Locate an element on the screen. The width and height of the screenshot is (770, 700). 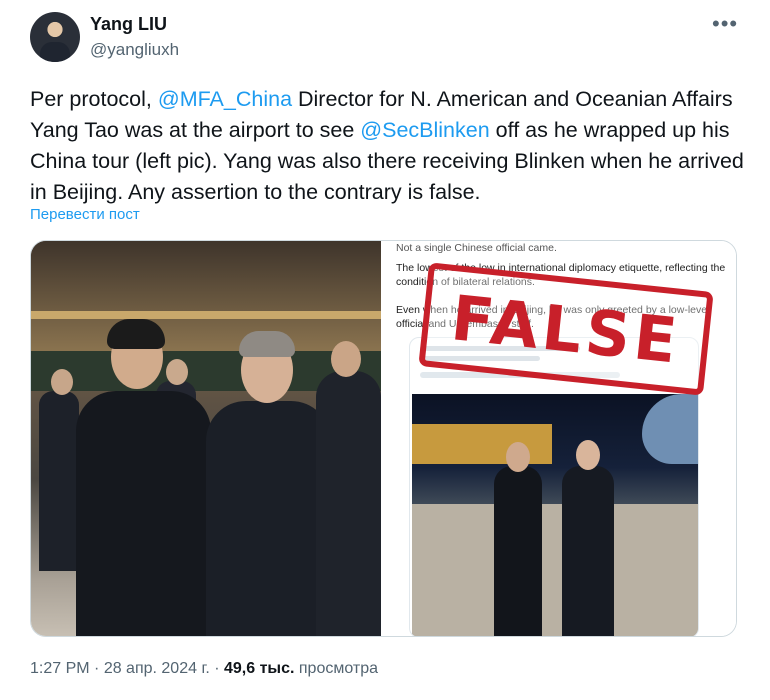
avatar is located at coordinates (55, 37).